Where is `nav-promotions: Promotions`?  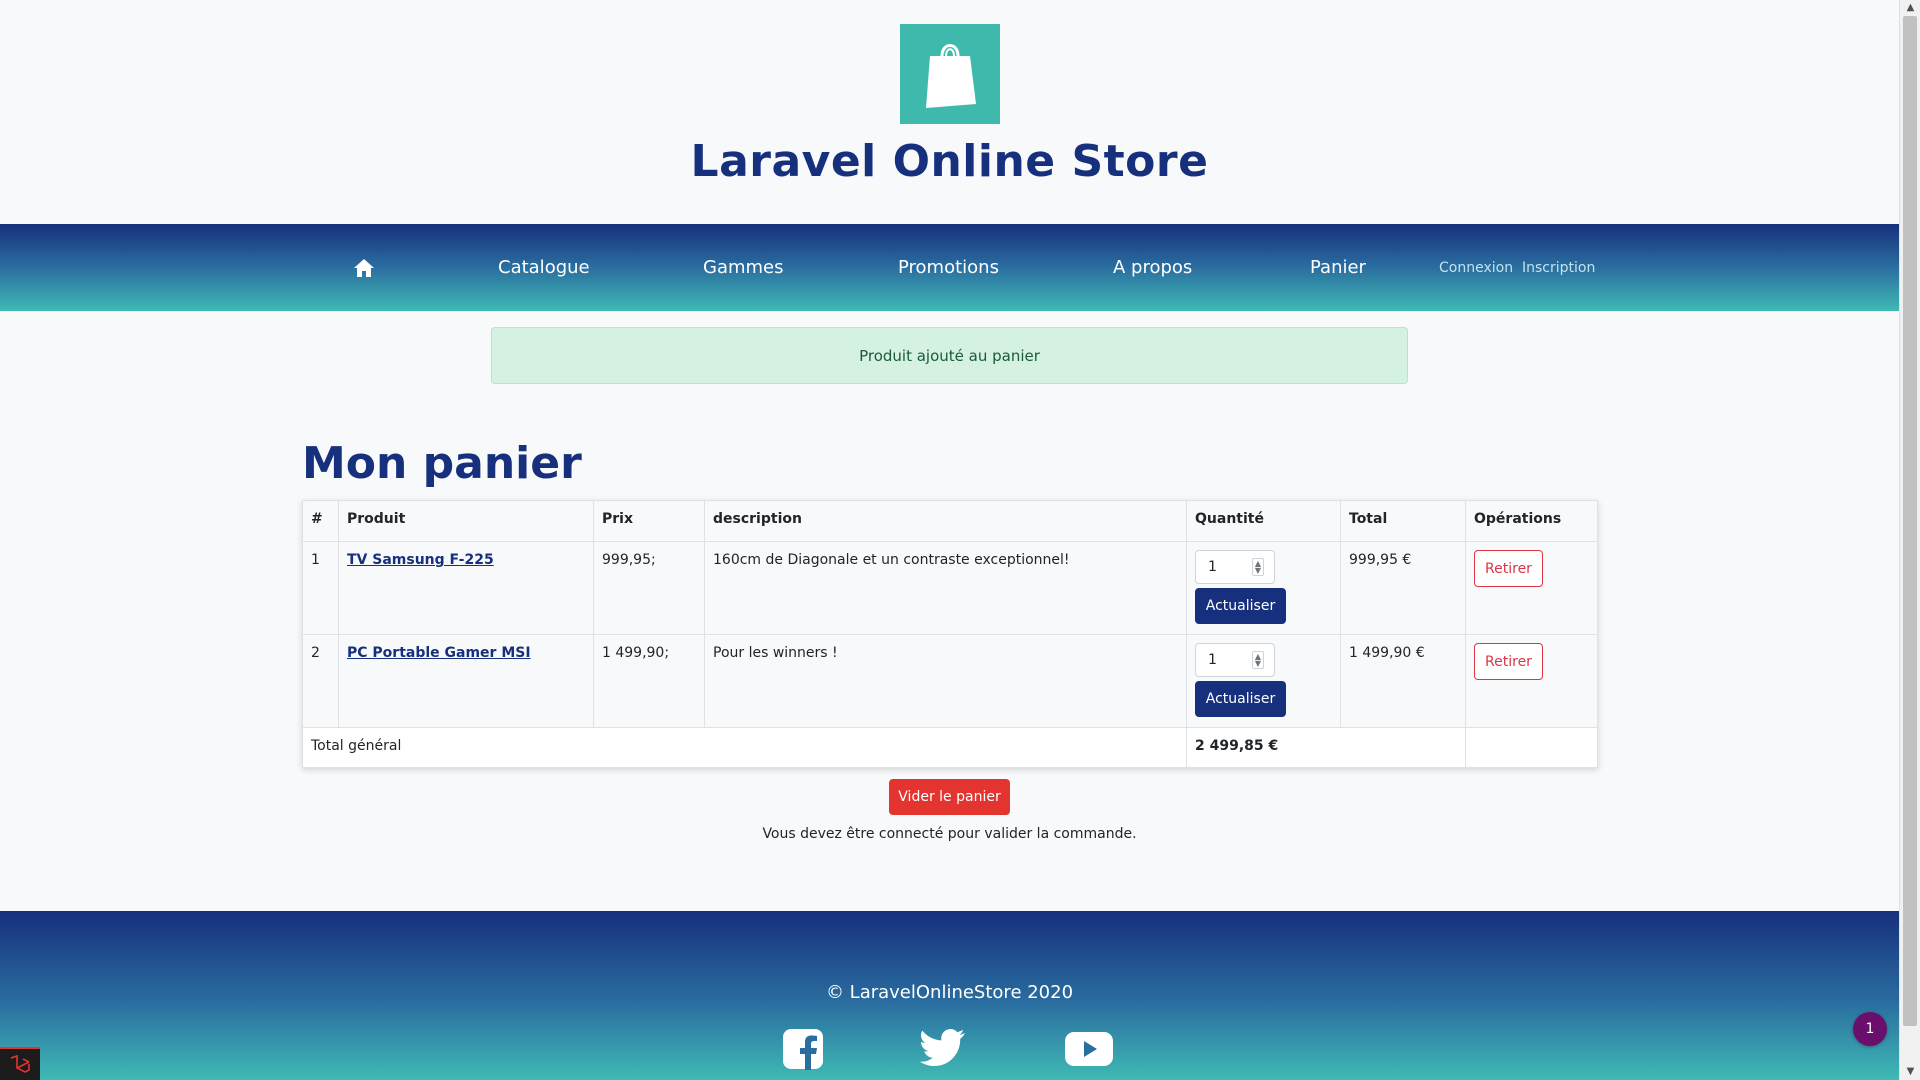
nav-promotions: Promotions is located at coordinates (948, 267).